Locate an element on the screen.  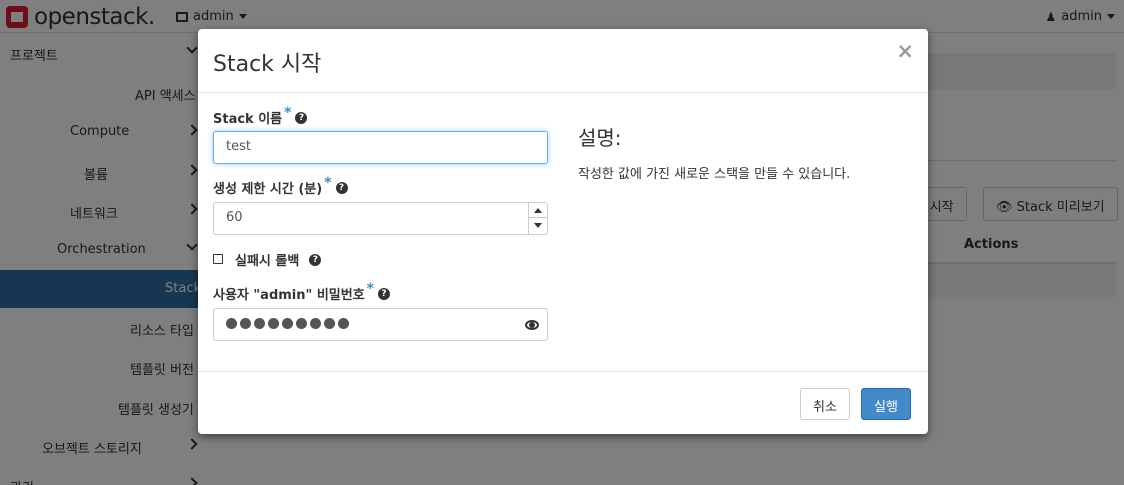
timeout-label-row: 생성 제한 시간 (분) * ? is located at coordinates (280, 185).